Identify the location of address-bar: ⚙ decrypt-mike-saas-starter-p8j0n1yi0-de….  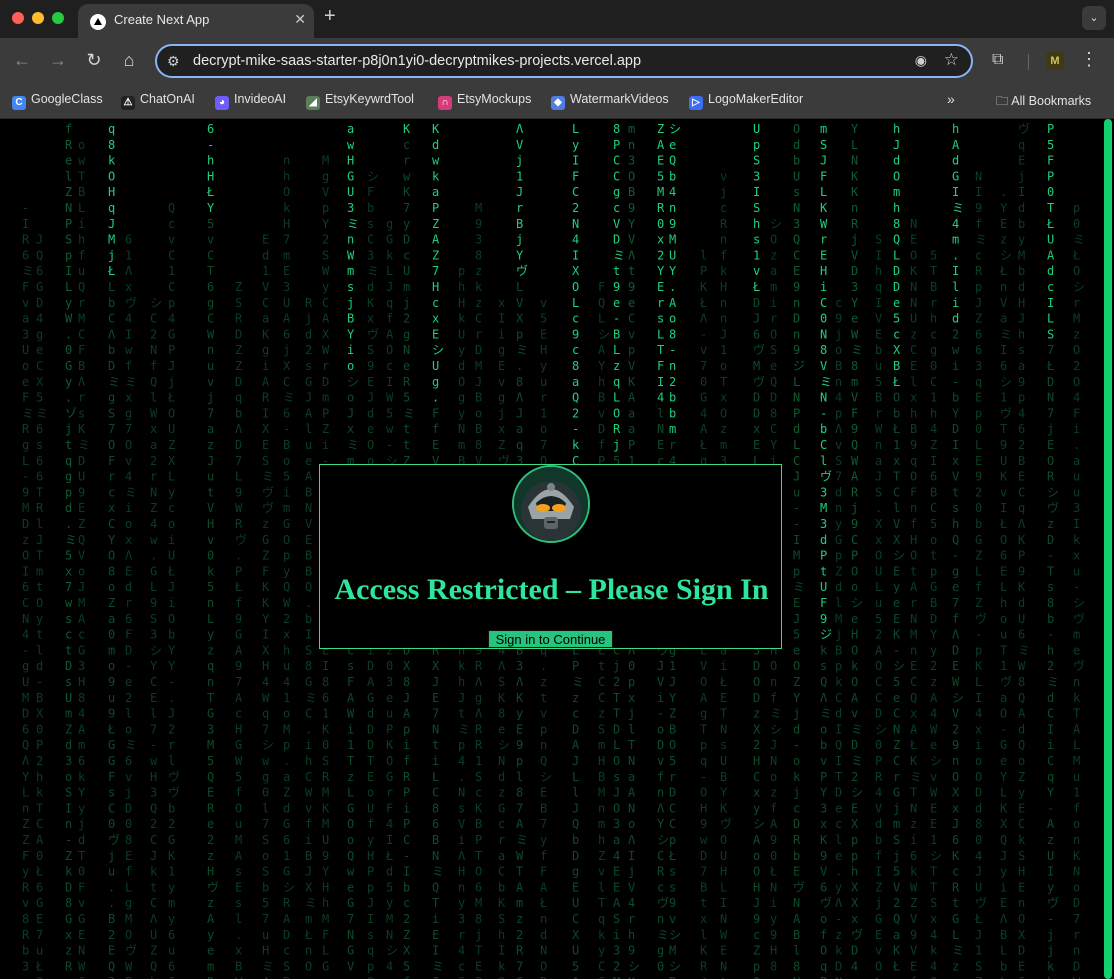
(564, 61).